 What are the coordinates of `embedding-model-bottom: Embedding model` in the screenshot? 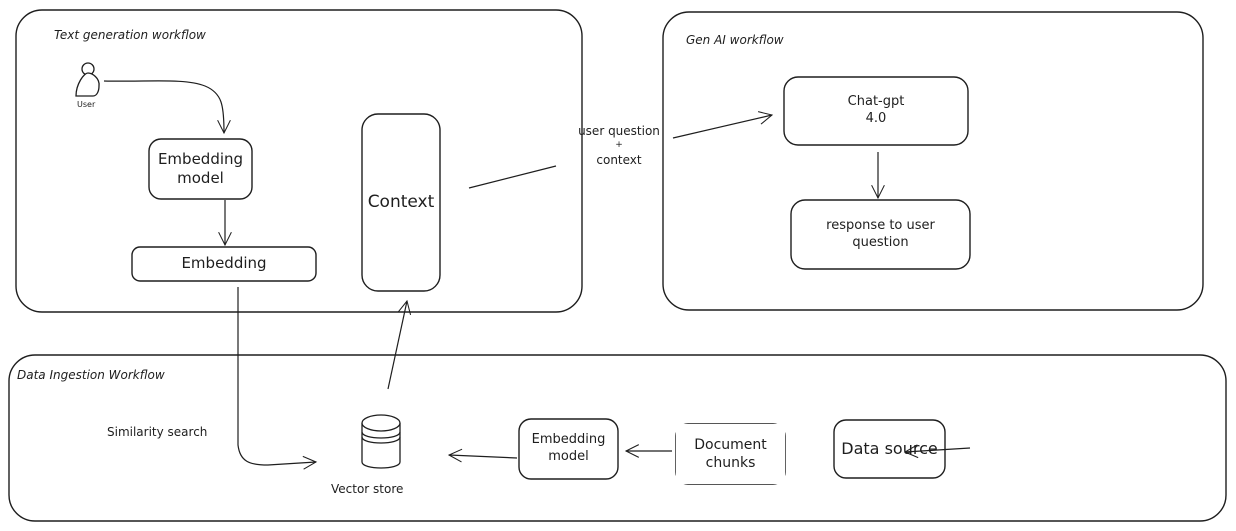 It's located at (568, 449).